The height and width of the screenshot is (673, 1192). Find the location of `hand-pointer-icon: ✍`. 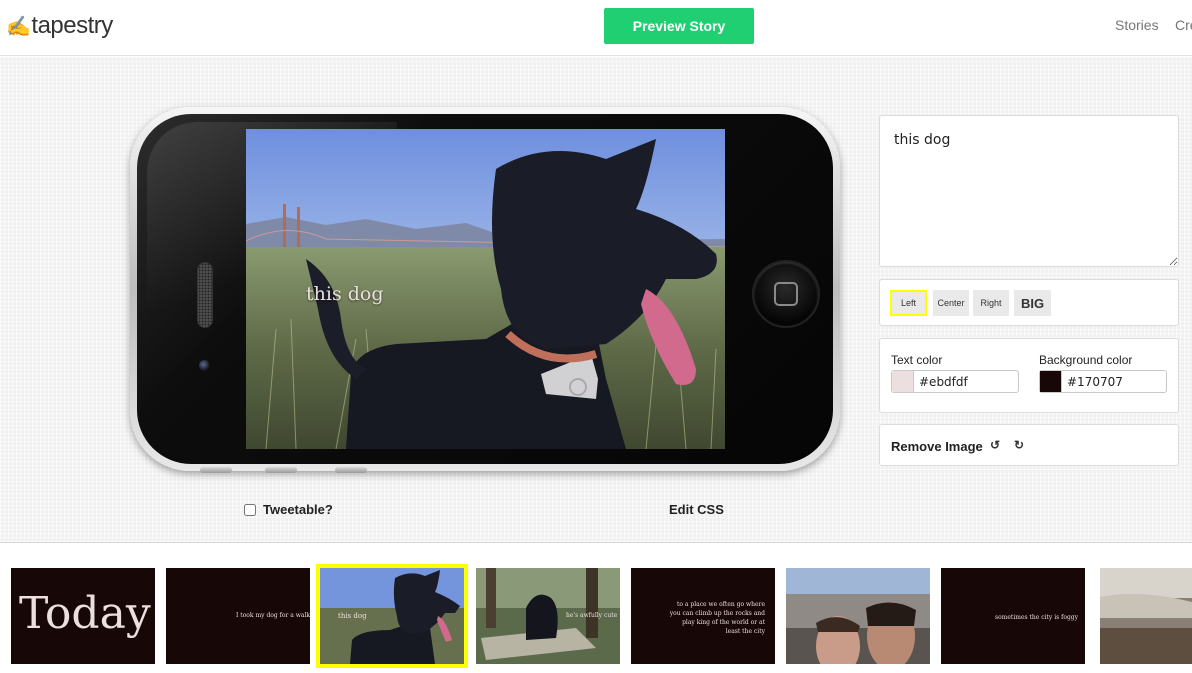

hand-pointer-icon: ✍ is located at coordinates (18, 26).